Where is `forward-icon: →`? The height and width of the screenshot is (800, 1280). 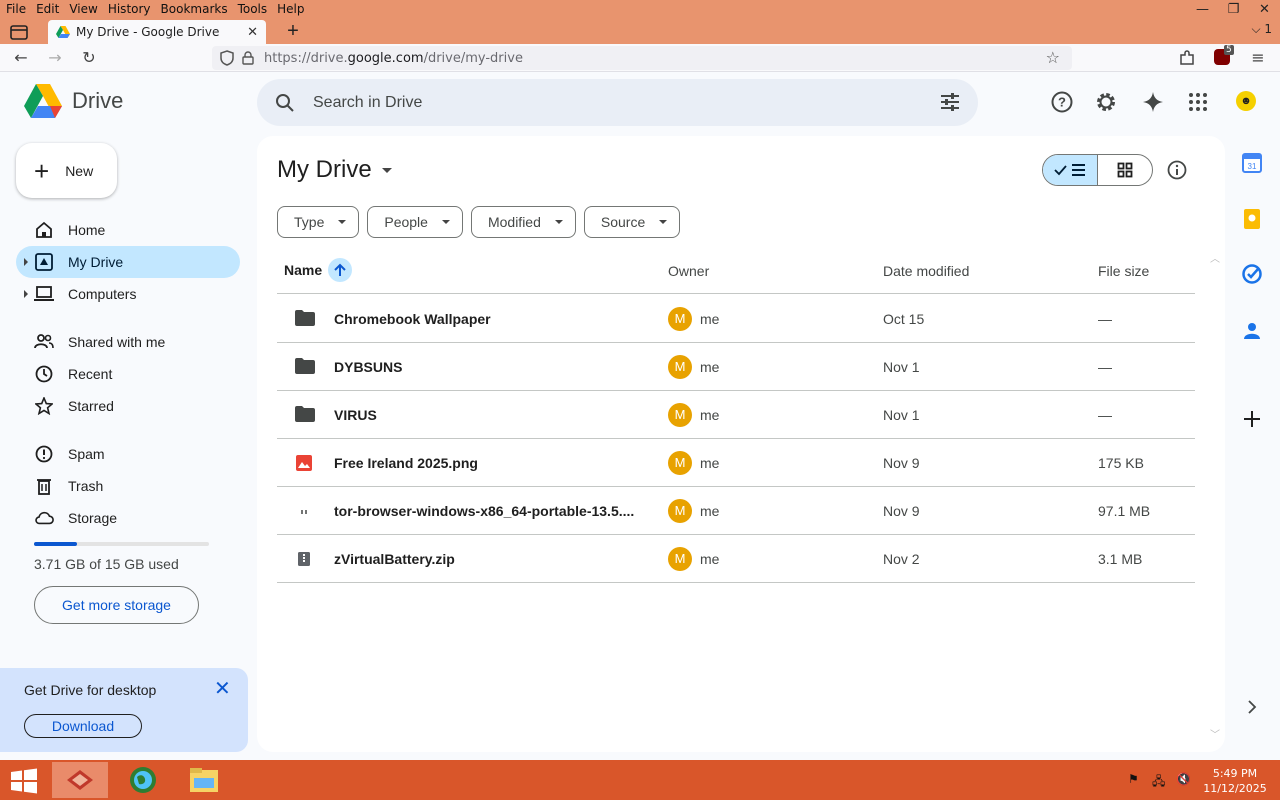
forward-icon: → is located at coordinates (55, 58).